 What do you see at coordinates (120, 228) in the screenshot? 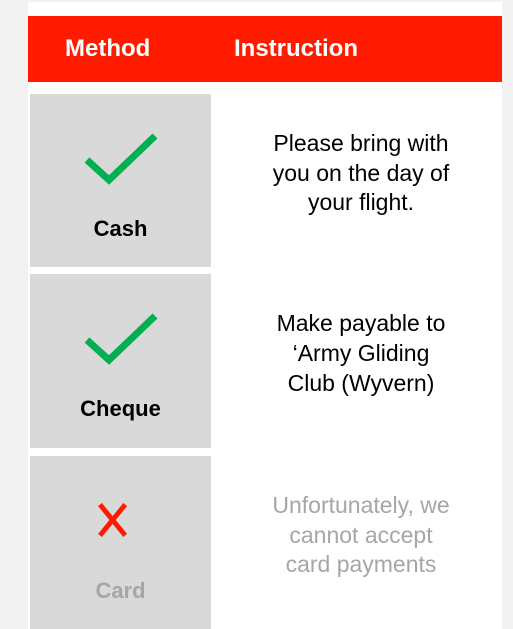
I see `method-label: Cash` at bounding box center [120, 228].